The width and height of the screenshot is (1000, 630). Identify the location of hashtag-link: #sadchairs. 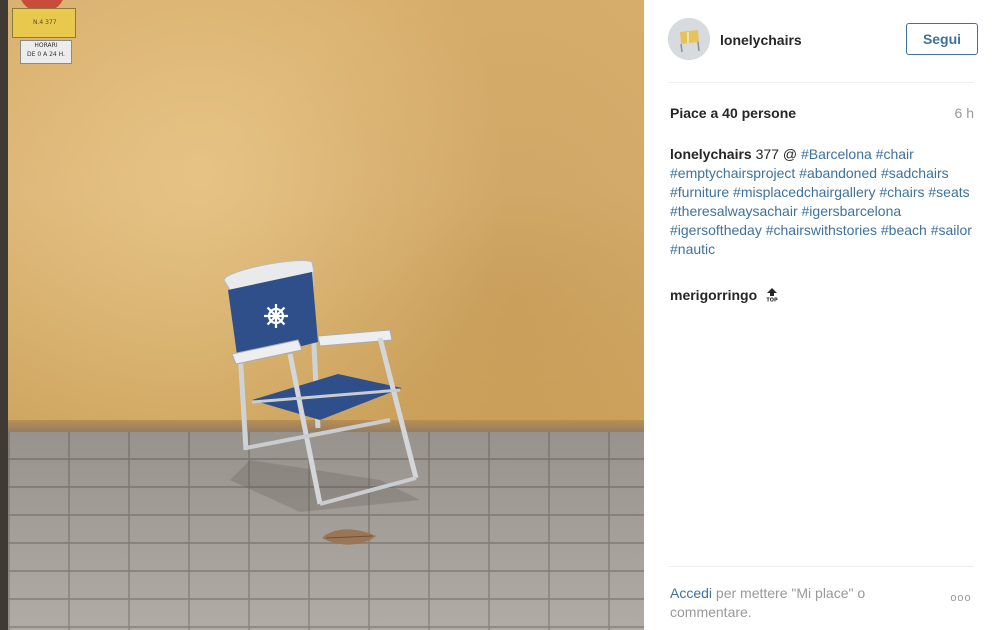
(915, 173).